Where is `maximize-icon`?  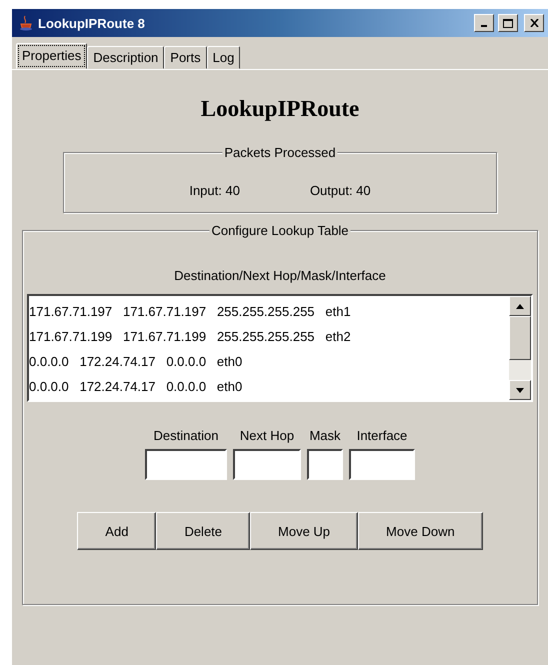
maximize-icon is located at coordinates (508, 23).